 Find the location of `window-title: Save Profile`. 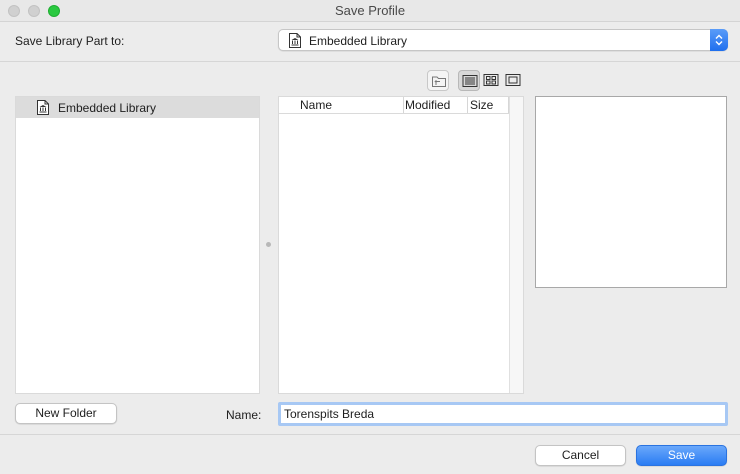

window-title: Save Profile is located at coordinates (370, 10).